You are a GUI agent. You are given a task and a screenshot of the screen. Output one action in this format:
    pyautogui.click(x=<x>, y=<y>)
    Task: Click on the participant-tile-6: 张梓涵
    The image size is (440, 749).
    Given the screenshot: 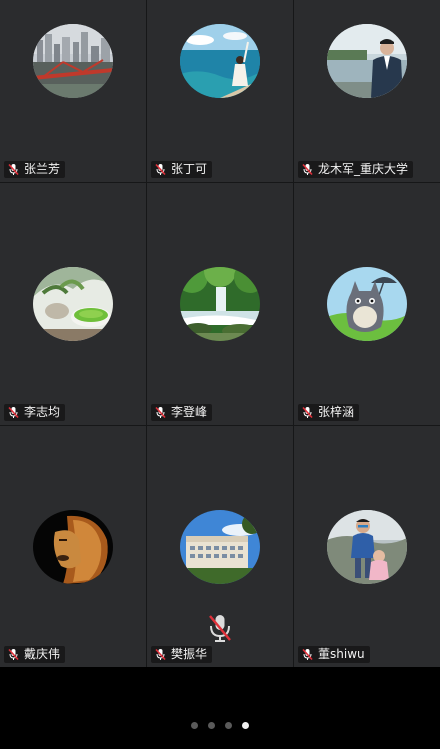 What is the action you would take?
    pyautogui.click(x=367, y=304)
    